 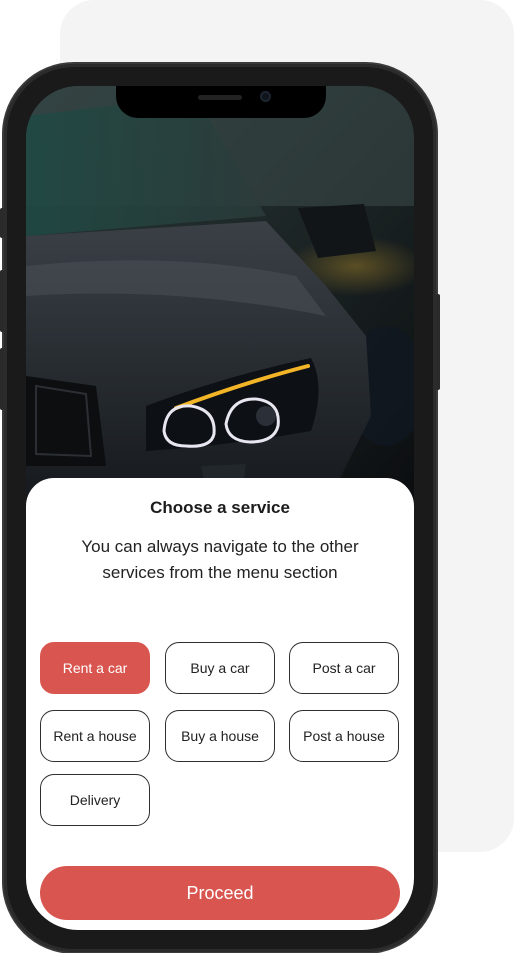 I want to click on service-post-a-house: Post a house, so click(x=344, y=736).